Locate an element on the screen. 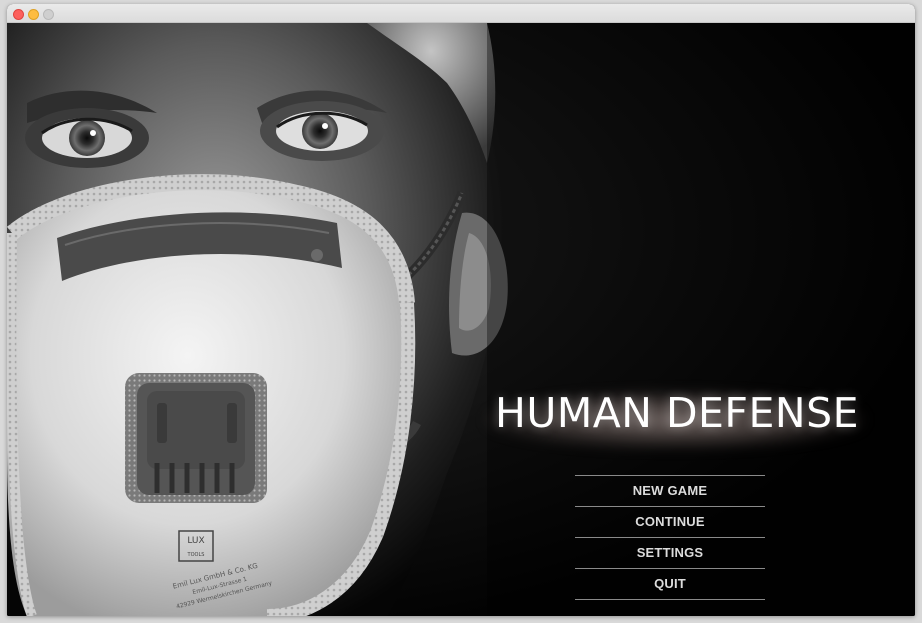 Image resolution: width=922 pixels, height=623 pixels. game-title-block: HUMAN DEFENSE is located at coordinates (677, 418).